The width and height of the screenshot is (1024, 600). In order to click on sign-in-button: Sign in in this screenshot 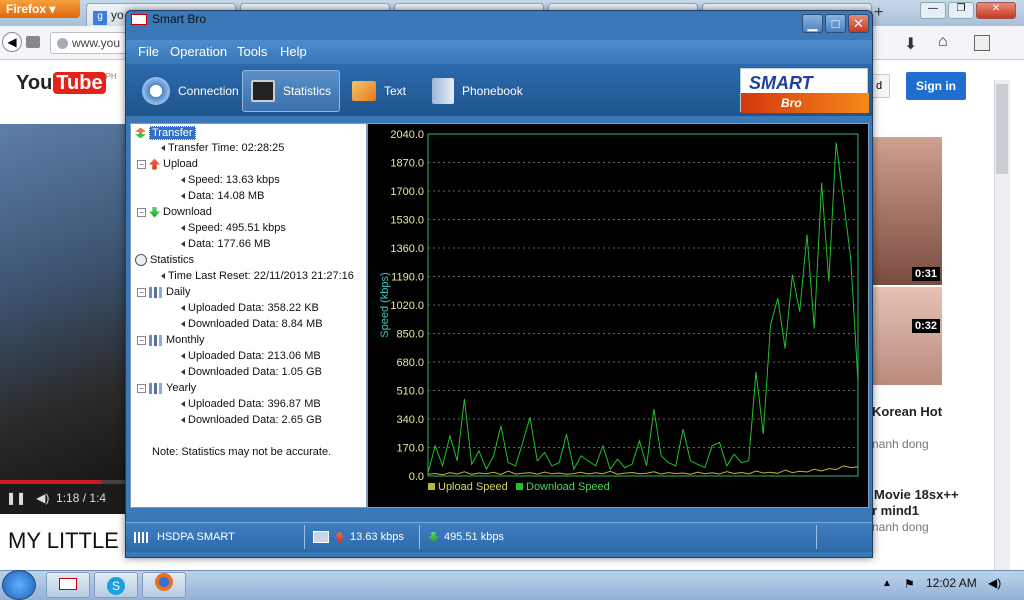, I will do `click(936, 86)`.